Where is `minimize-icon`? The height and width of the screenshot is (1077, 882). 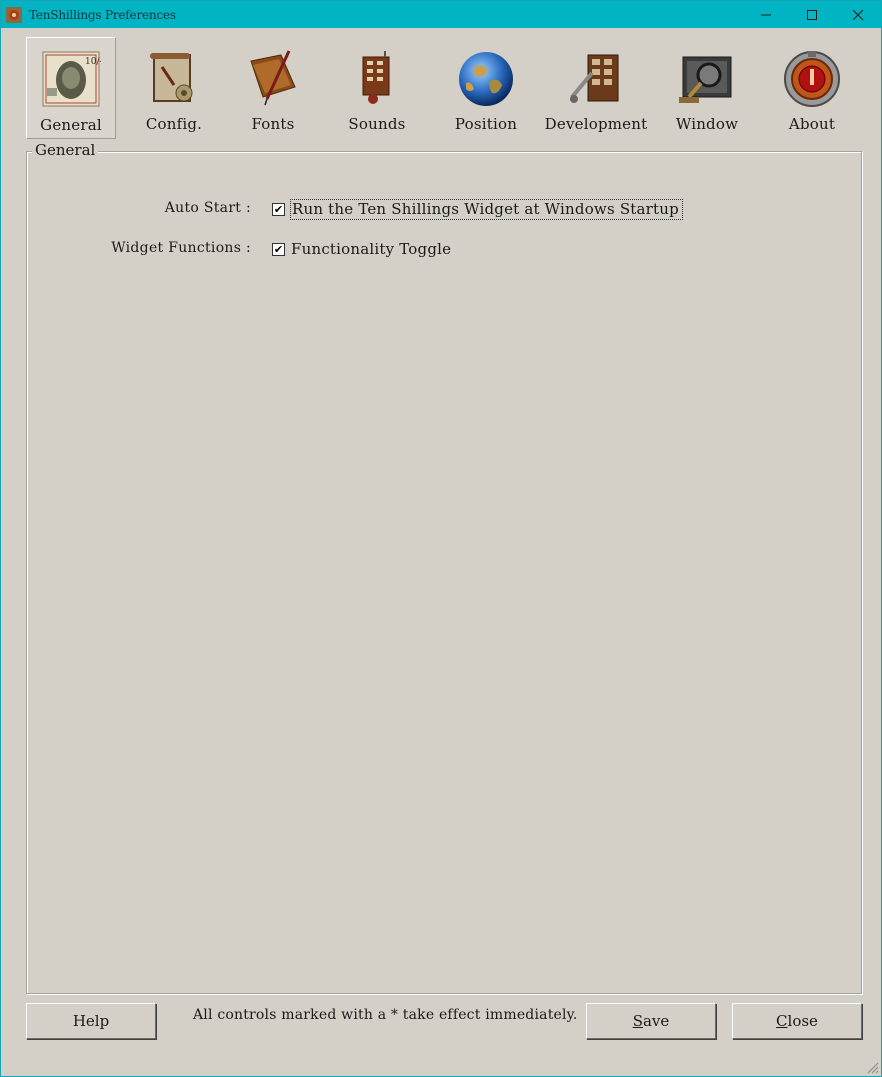
minimize-icon is located at coordinates (766, 14).